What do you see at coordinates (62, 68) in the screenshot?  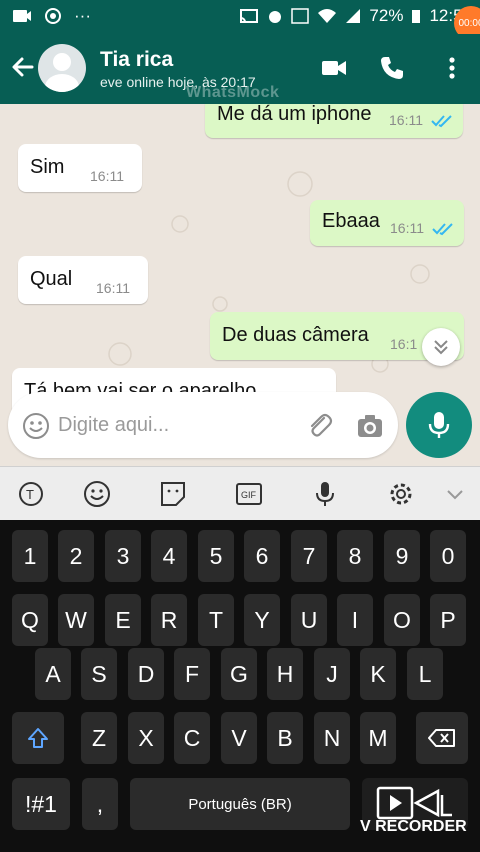 I see `avatar` at bounding box center [62, 68].